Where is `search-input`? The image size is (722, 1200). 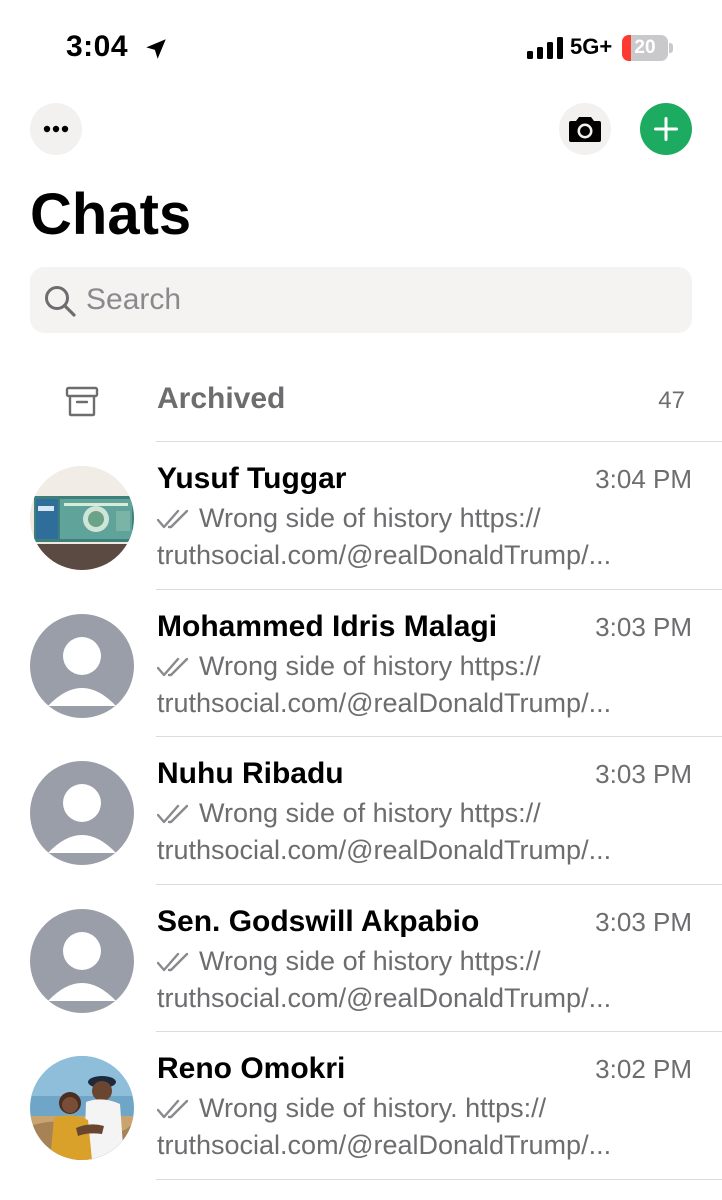
search-input is located at coordinates (376, 300).